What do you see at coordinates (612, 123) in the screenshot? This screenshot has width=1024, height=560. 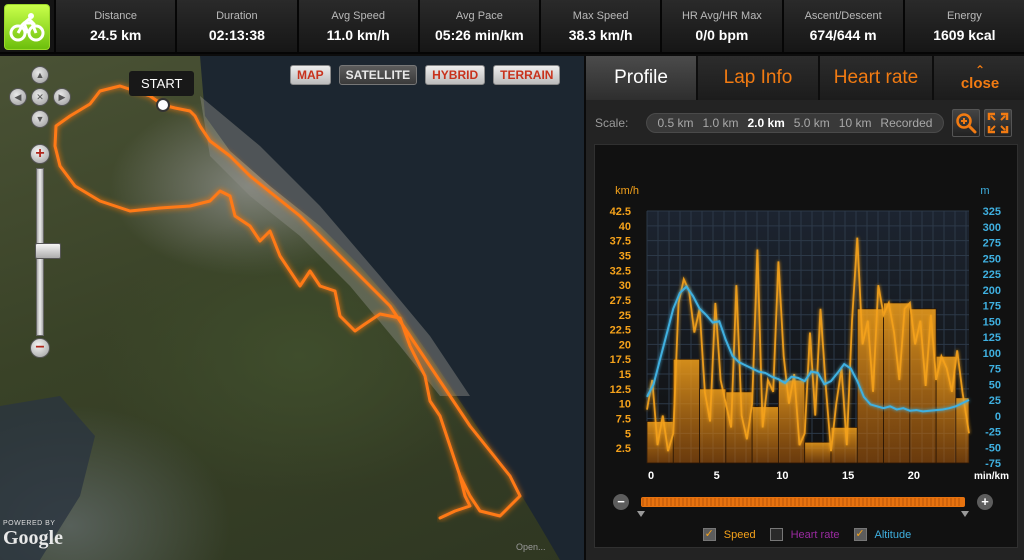 I see `scale-label: Scale:` at bounding box center [612, 123].